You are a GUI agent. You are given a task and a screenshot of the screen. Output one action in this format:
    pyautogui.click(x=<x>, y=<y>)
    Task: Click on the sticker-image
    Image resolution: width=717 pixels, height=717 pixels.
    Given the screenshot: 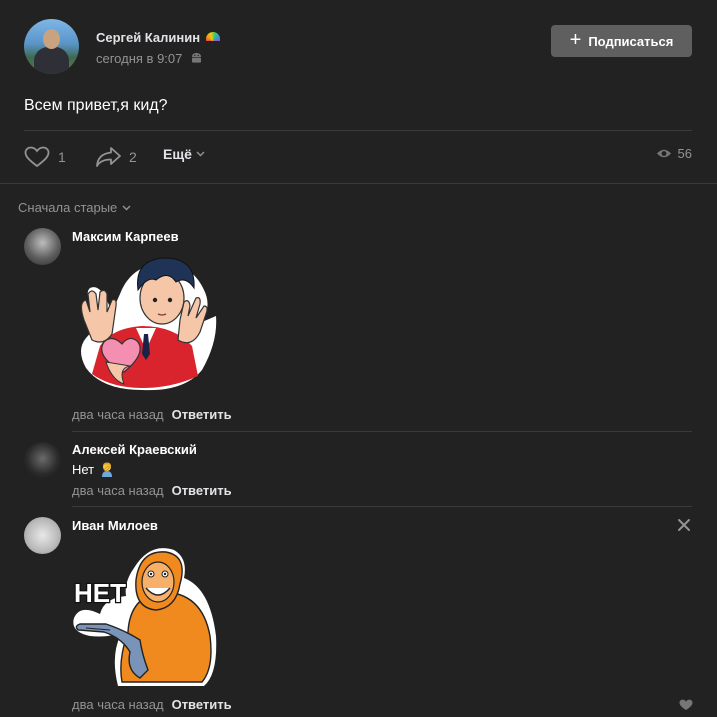 What is the action you would take?
    pyautogui.click(x=146, y=324)
    